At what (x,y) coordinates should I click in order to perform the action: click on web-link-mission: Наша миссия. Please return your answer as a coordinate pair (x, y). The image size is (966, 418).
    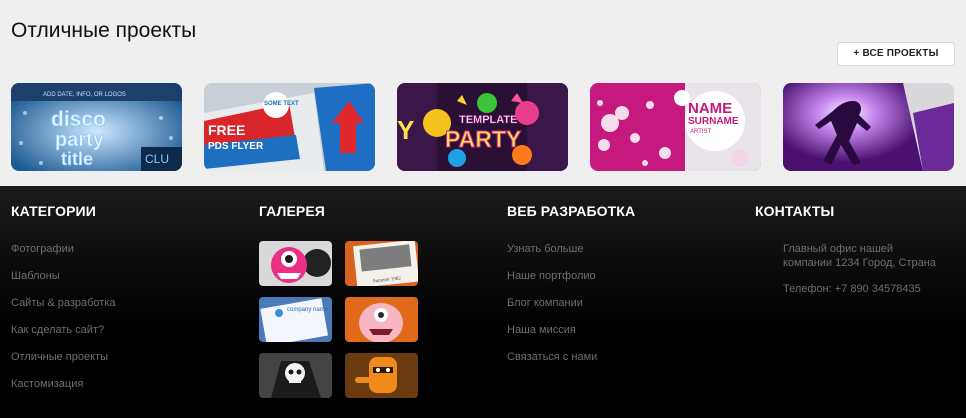
    Looking at the image, I should click on (552, 337).